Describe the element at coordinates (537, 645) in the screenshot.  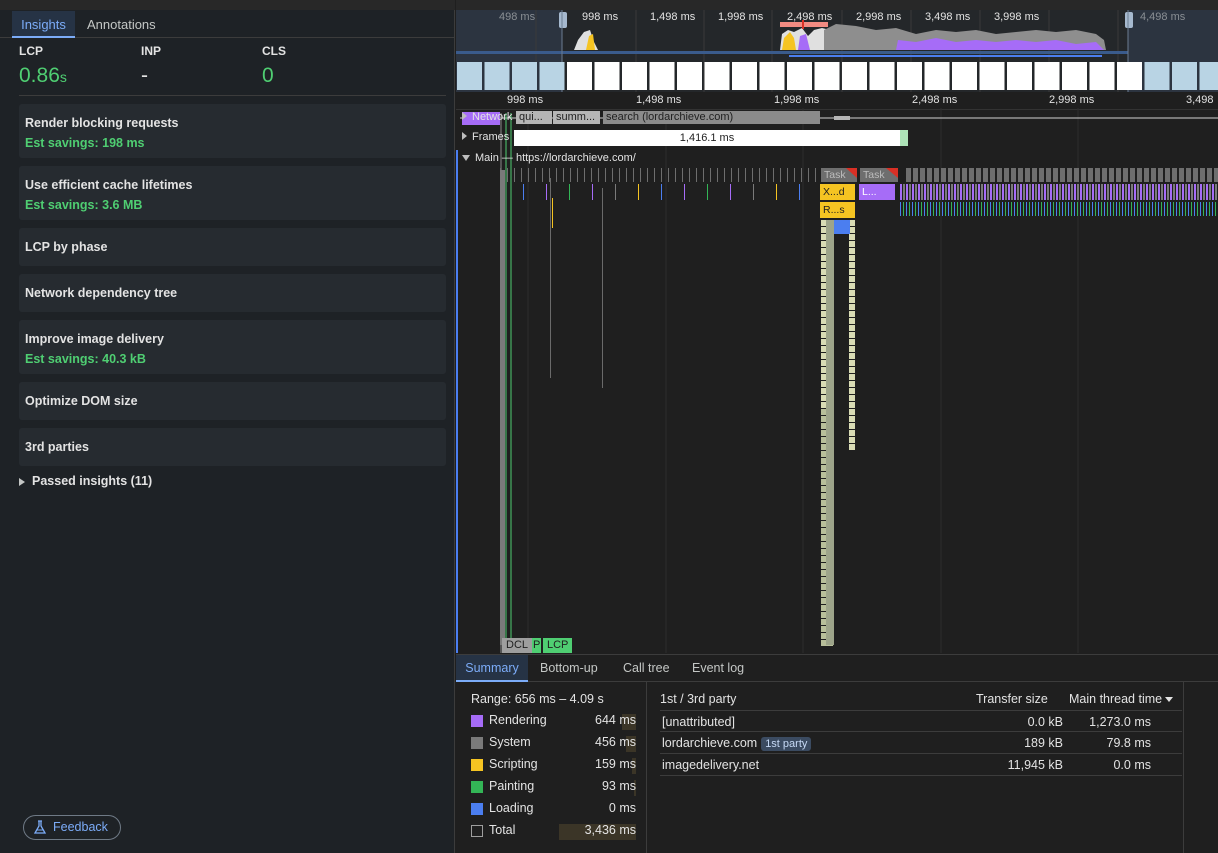
I see `fcp-marker: P` at that location.